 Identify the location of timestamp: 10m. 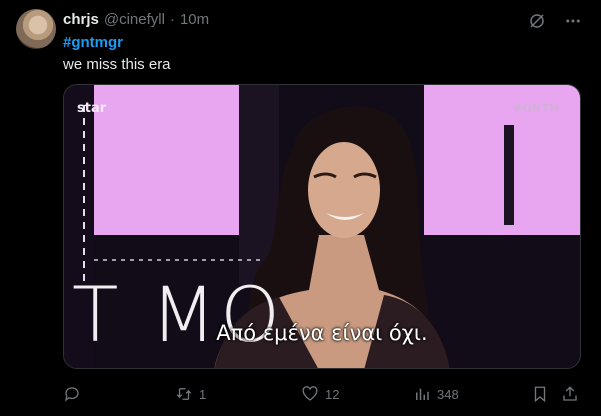
(194, 20).